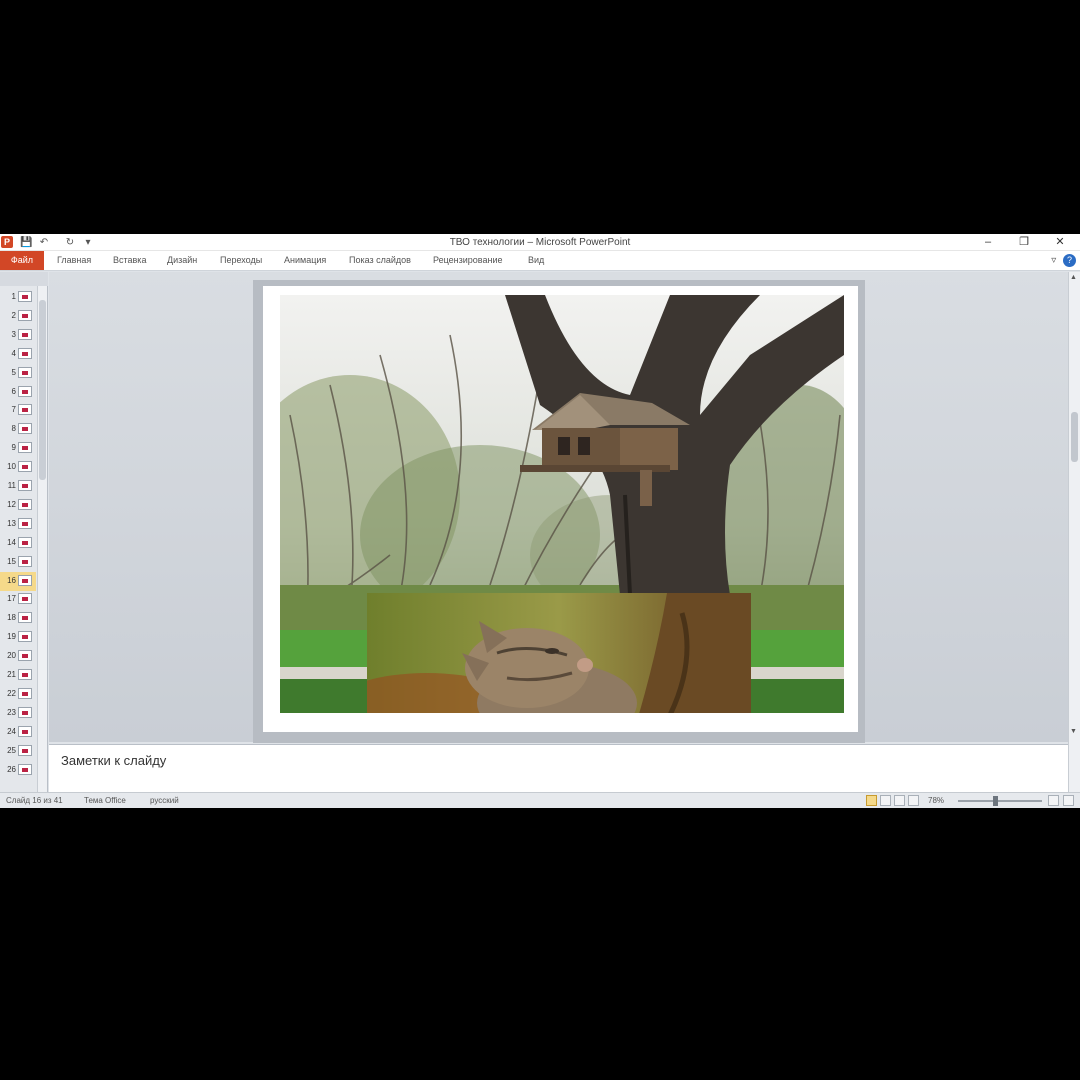  I want to click on slide-thumbnail: 11, so click(18, 486).